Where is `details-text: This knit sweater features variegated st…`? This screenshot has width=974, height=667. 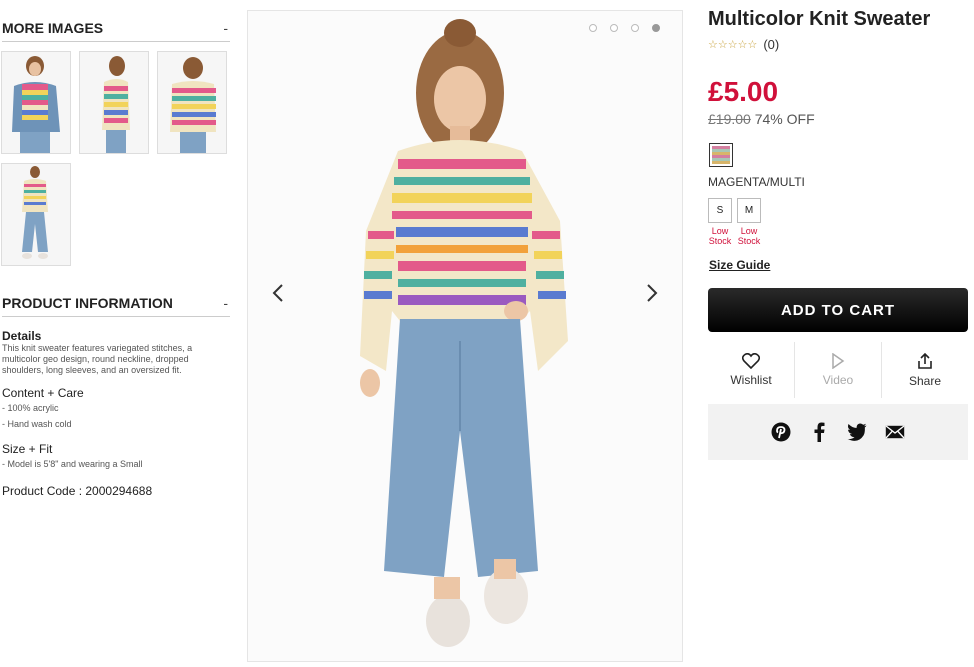 details-text: This knit sweater features variegated st… is located at coordinates (97, 359).